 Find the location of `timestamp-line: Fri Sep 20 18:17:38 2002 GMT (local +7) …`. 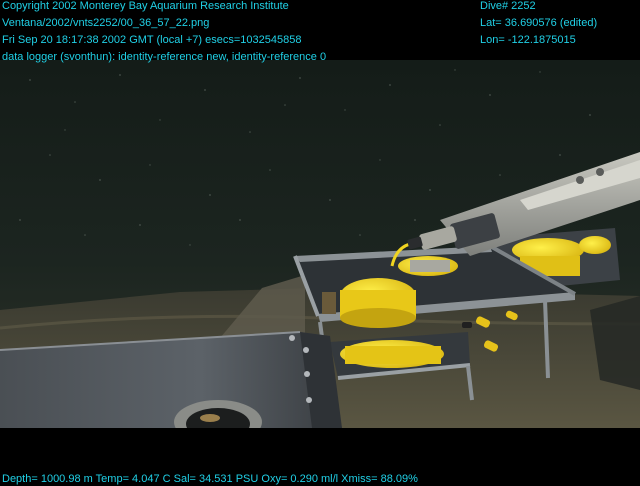

timestamp-line: Fri Sep 20 18:17:38 2002 GMT (local +7) … is located at coordinates (152, 40).